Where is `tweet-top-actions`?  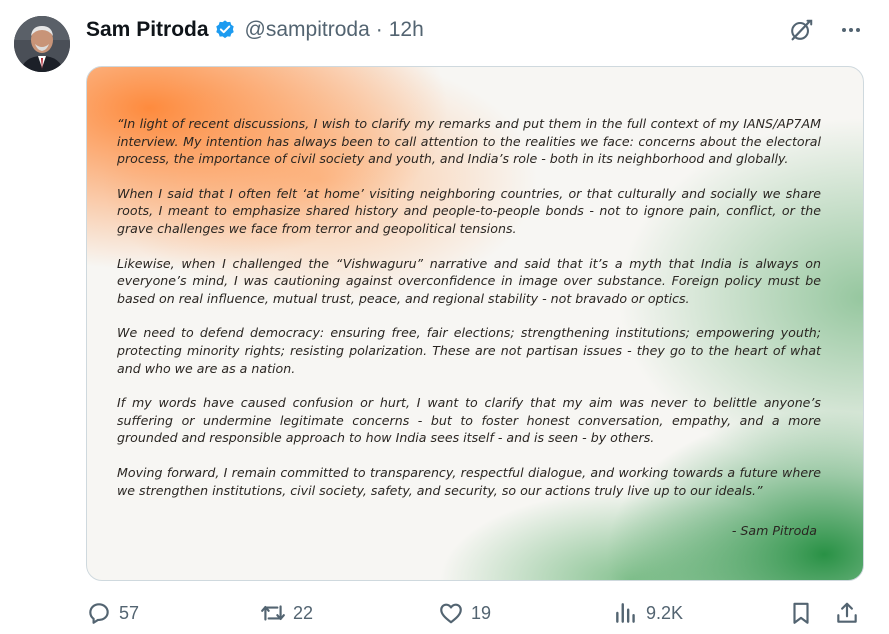
tweet-top-actions is located at coordinates (826, 30).